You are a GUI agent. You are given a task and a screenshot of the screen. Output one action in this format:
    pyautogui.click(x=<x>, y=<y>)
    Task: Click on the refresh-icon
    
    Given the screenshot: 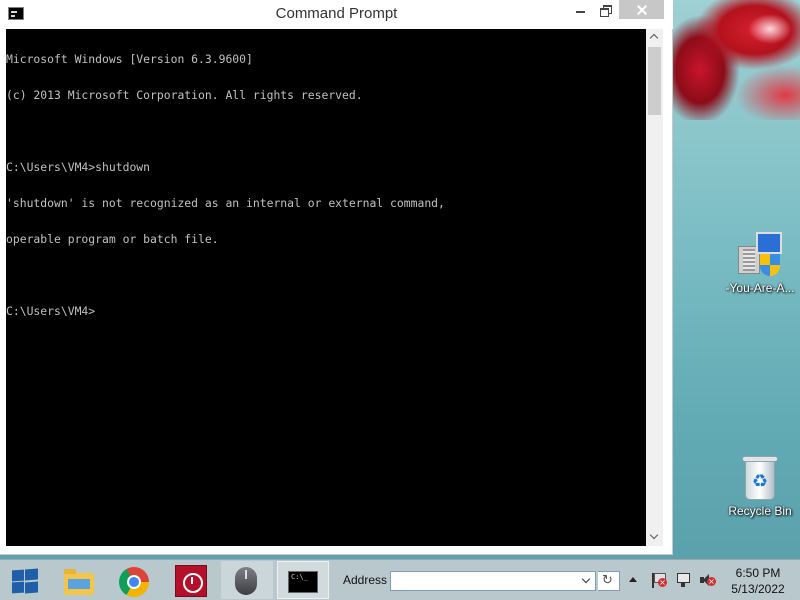 What is the action you would take?
    pyautogui.click(x=609, y=581)
    